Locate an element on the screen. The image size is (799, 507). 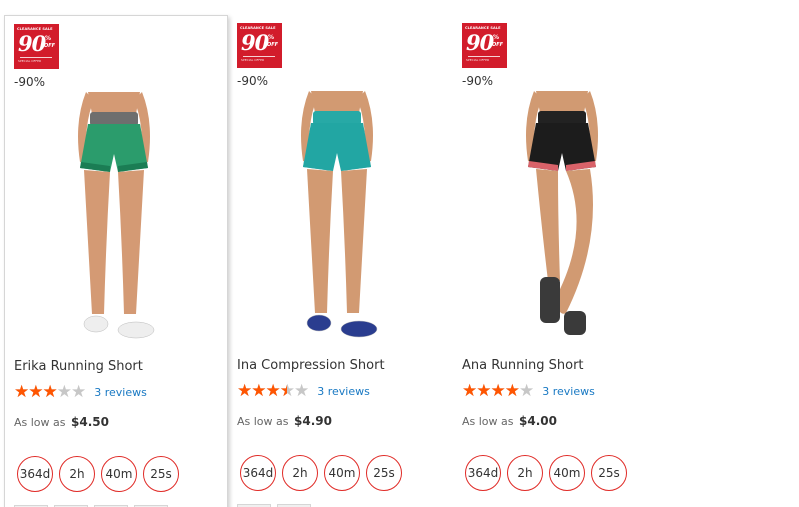
price-box: As low as $4.90 is located at coordinates (284, 421).